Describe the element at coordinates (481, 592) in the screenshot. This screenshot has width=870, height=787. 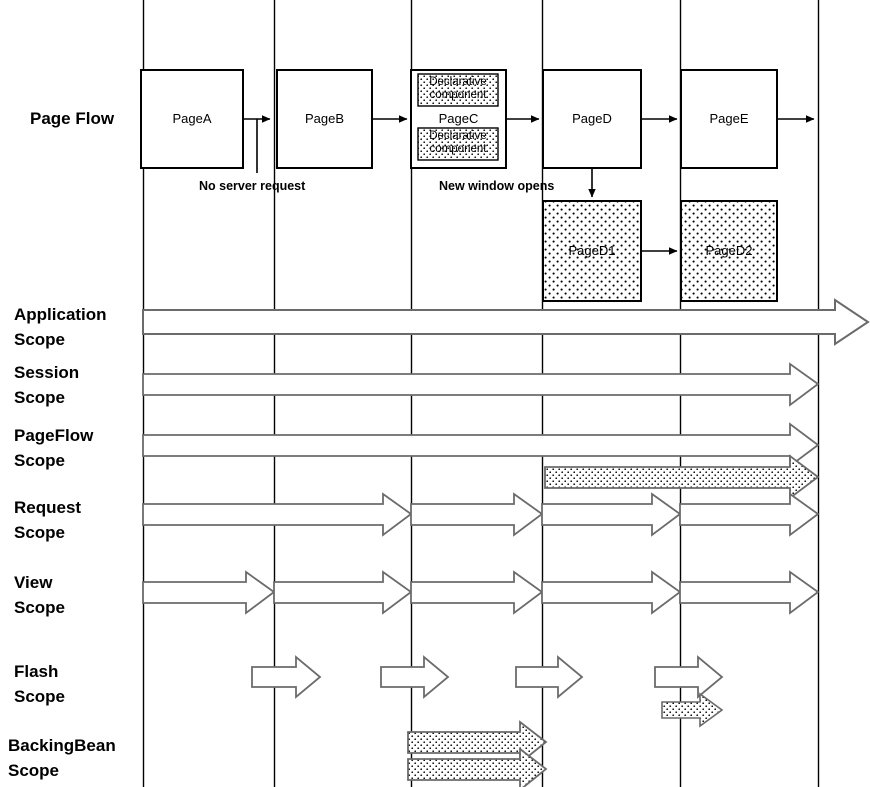
I see `scope-bar-view` at that location.